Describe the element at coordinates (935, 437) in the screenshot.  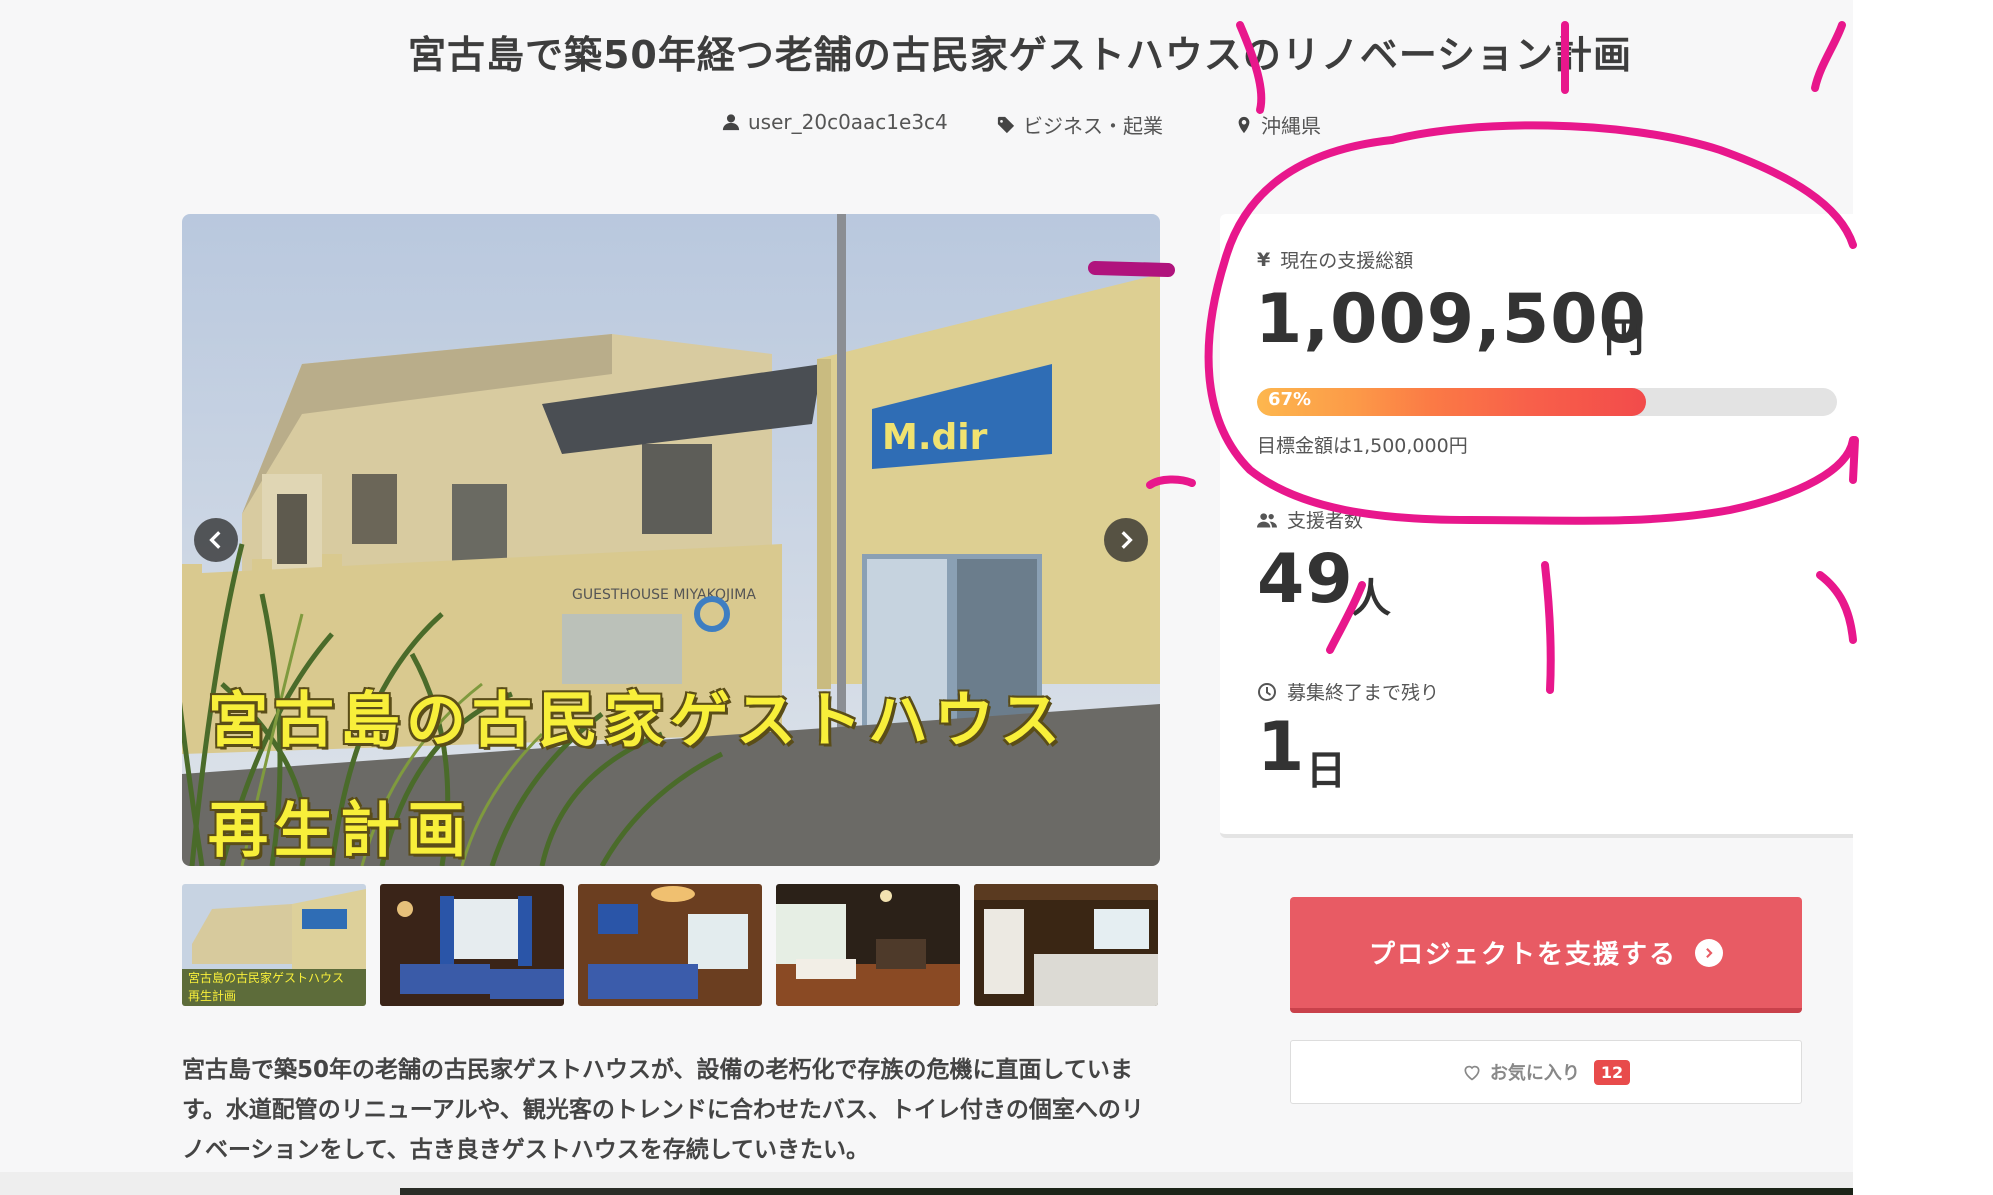
I see `sign-text: M.dir` at that location.